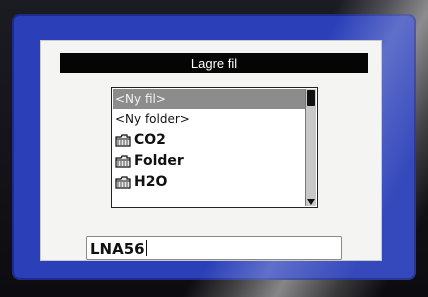  Describe the element at coordinates (209, 99) in the screenshot. I see `list-item-new-file: <Ny fil>` at that location.